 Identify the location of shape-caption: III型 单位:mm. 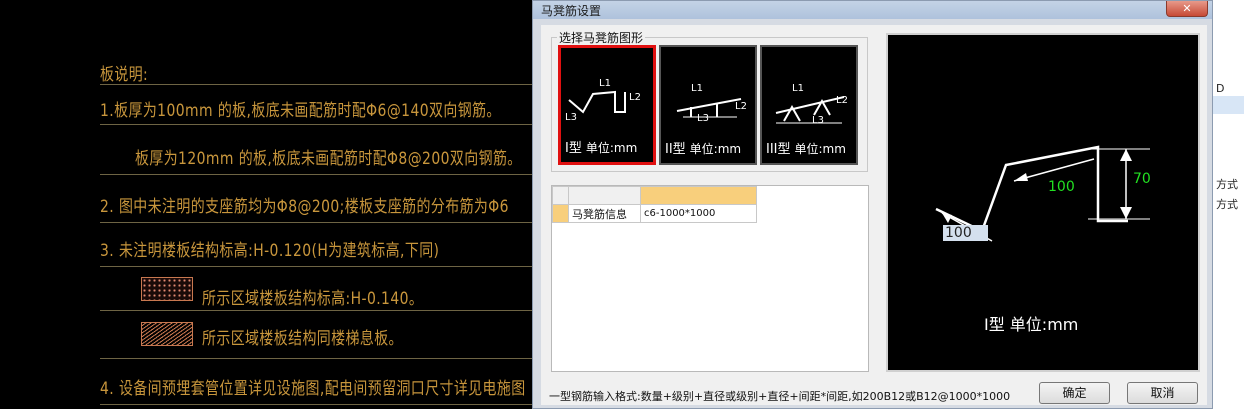
(806, 149).